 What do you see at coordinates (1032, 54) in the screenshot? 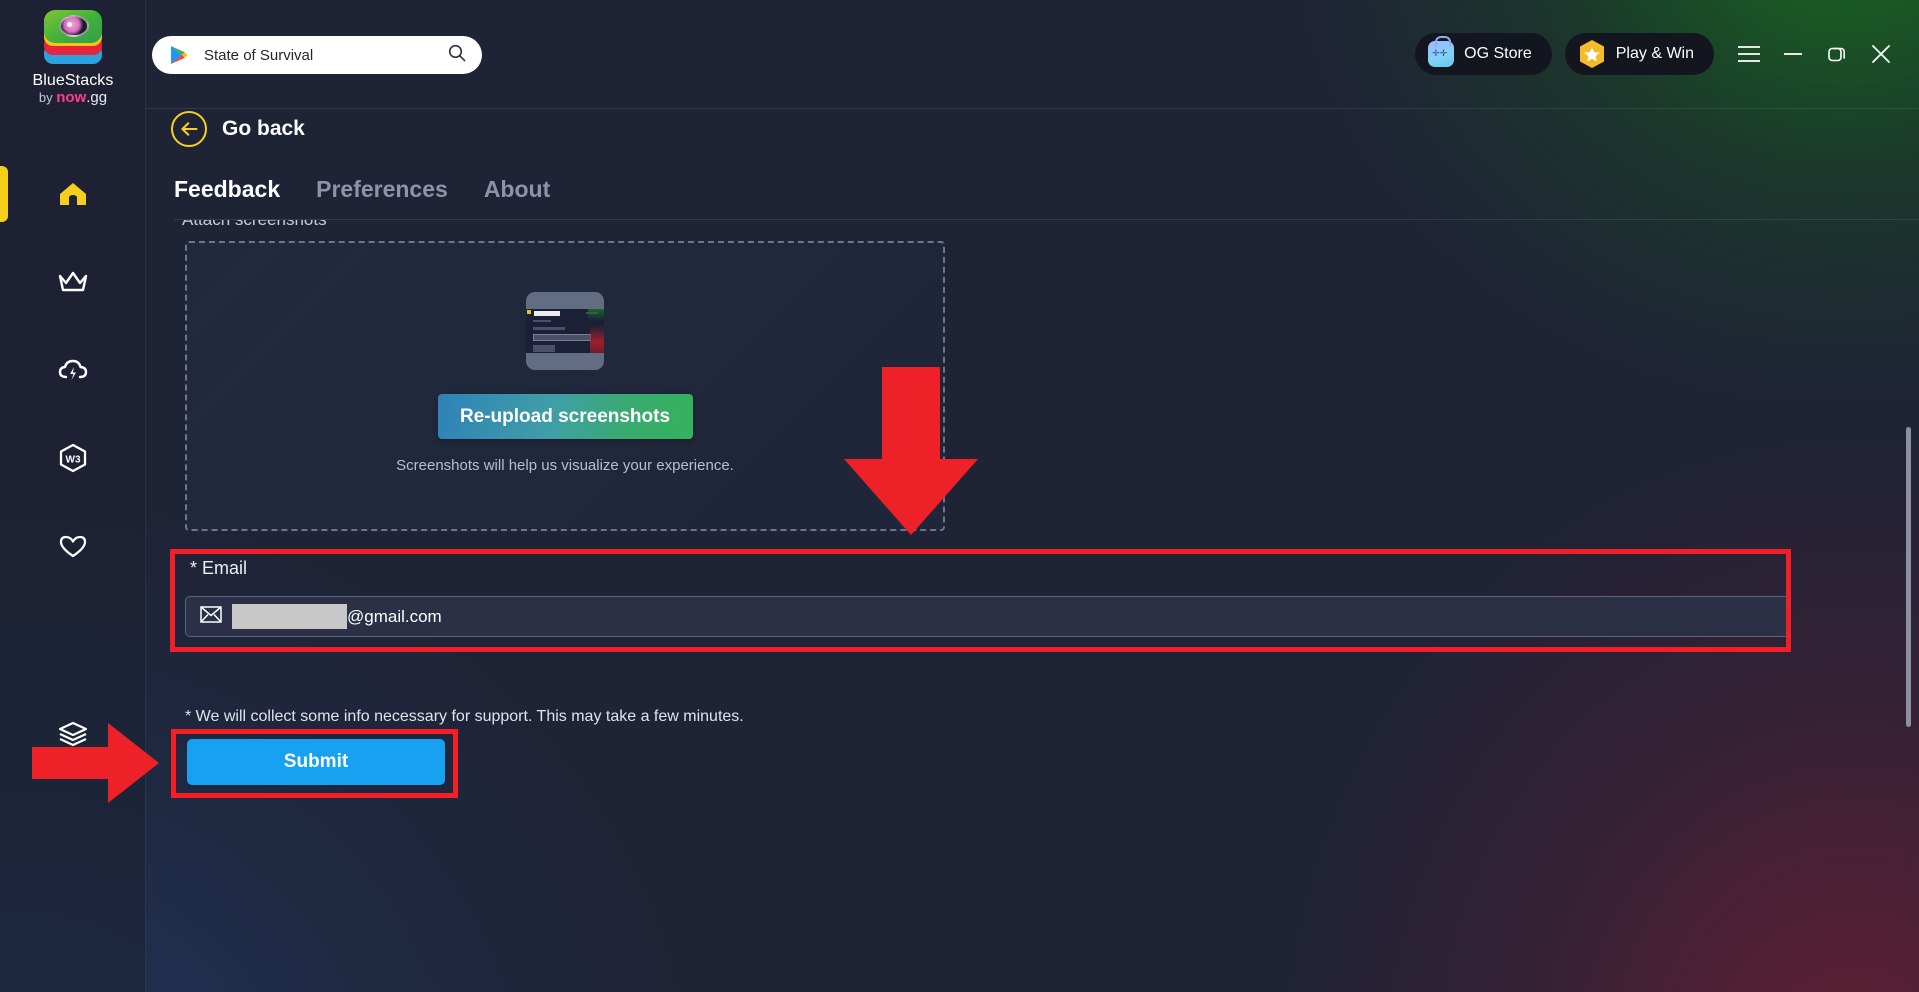
I see `top-header: State of Survival ✛✛ OG Store Play & Win` at bounding box center [1032, 54].